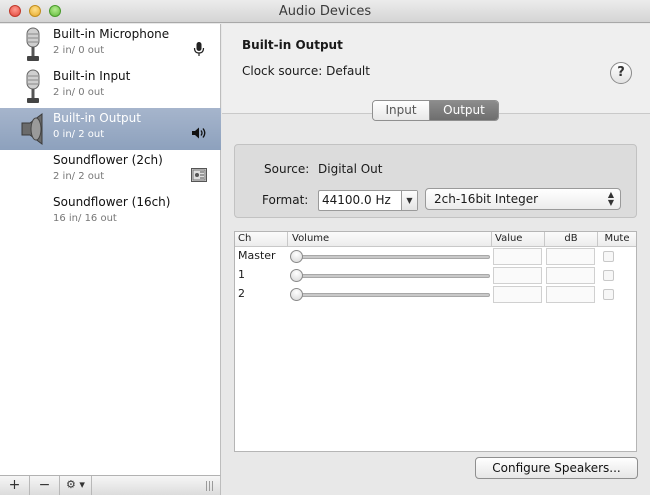 This screenshot has height=495, width=650. Describe the element at coordinates (241, 274) in the screenshot. I see `channel-label: 1` at that location.